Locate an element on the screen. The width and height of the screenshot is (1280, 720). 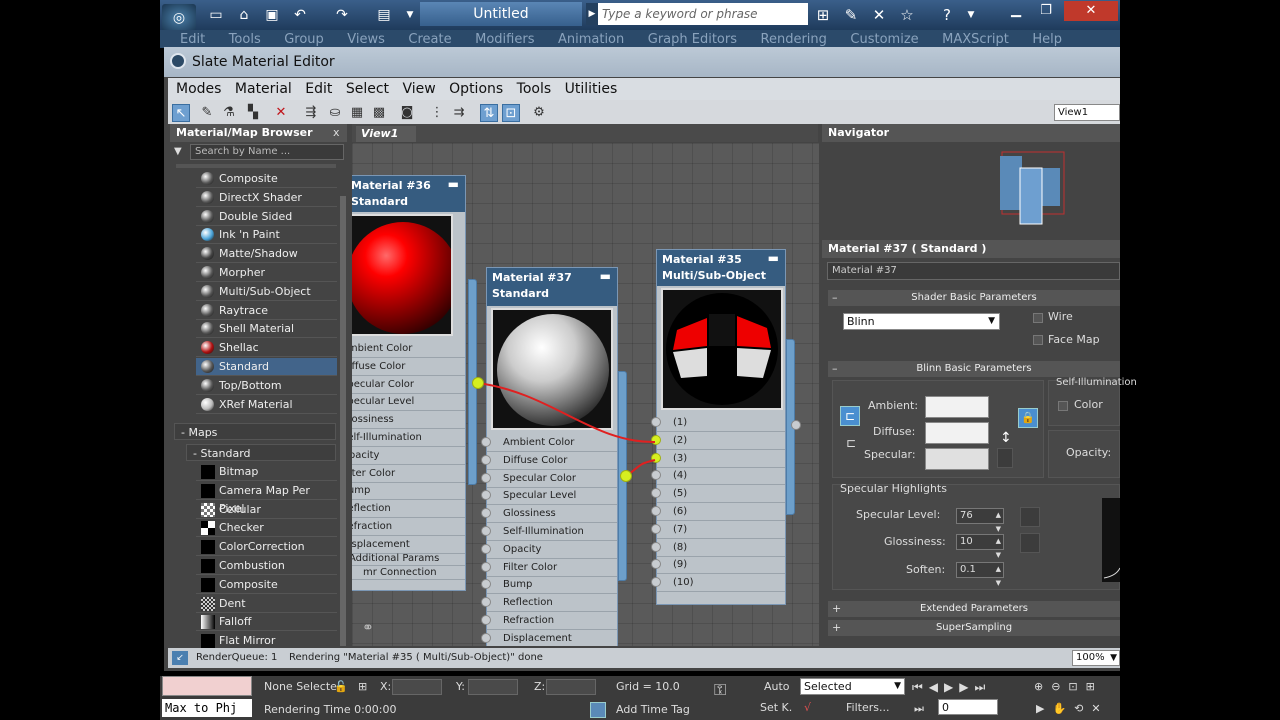
glossiness-map-button is located at coordinates (1030, 543).